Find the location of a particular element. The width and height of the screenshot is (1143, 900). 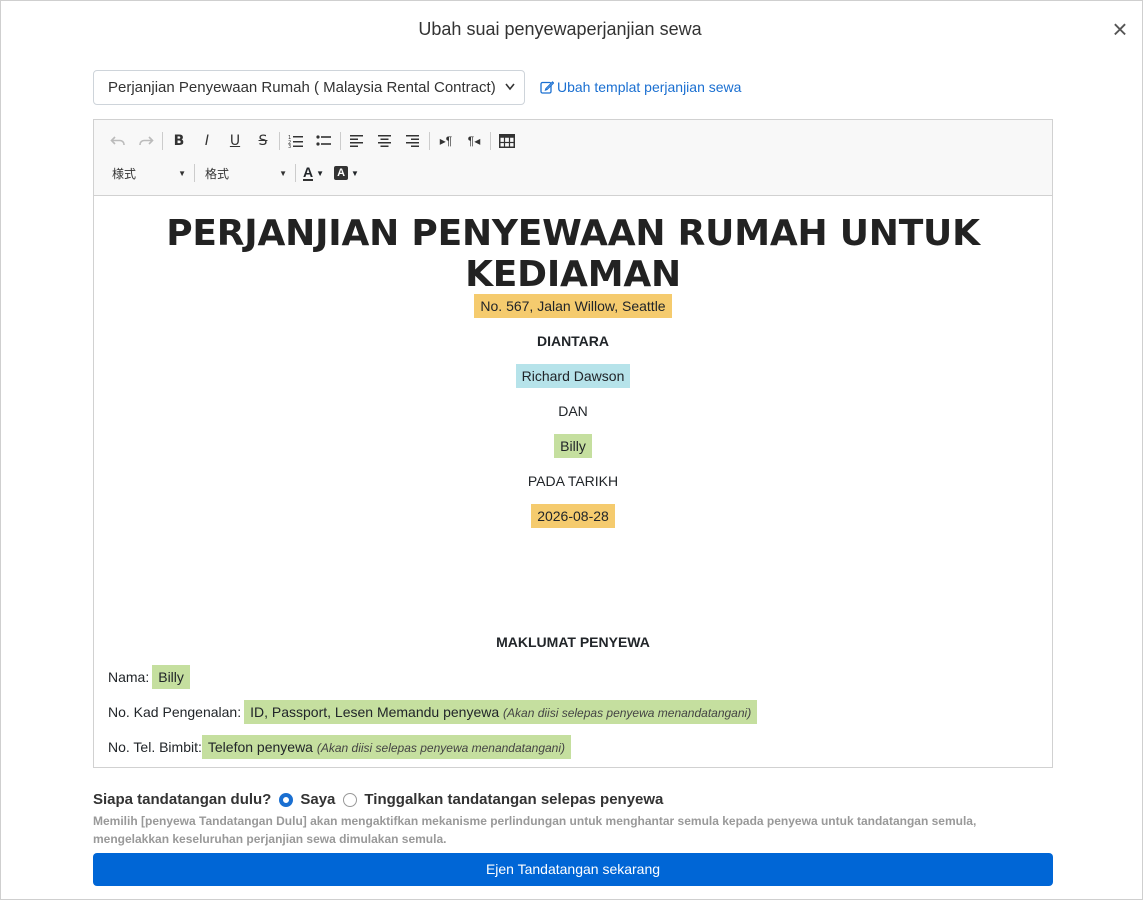

tenant-info-heading: MAKLUMAT PENYEWA is located at coordinates (573, 642).